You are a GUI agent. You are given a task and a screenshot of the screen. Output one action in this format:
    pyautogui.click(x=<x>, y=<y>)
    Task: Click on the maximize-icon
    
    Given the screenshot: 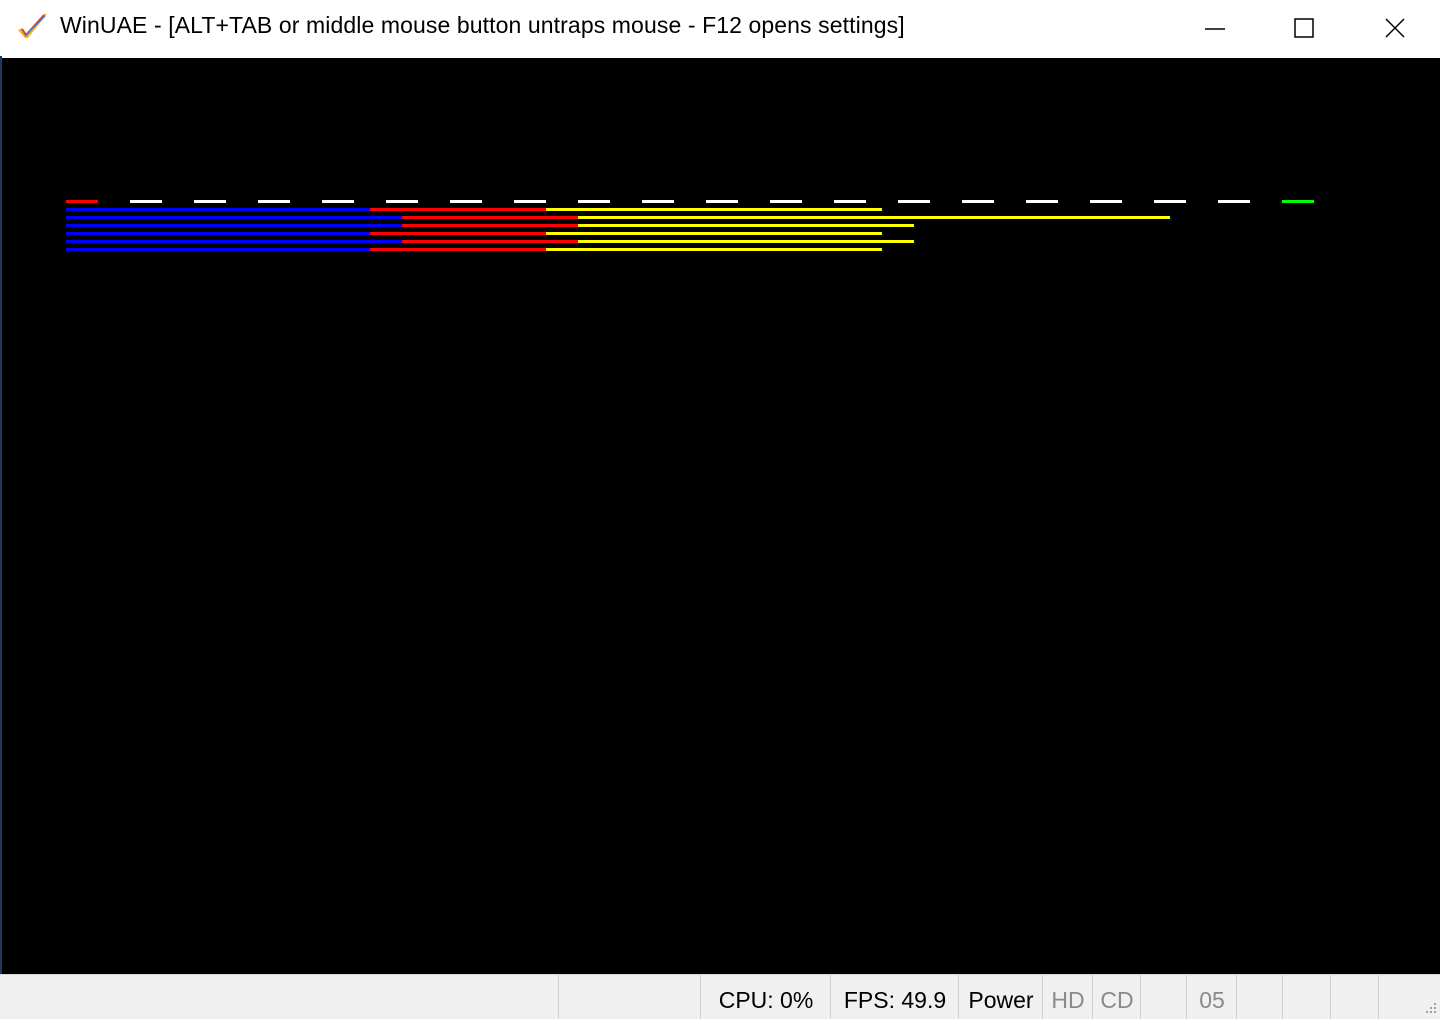 What is the action you would take?
    pyautogui.click(x=1304, y=28)
    